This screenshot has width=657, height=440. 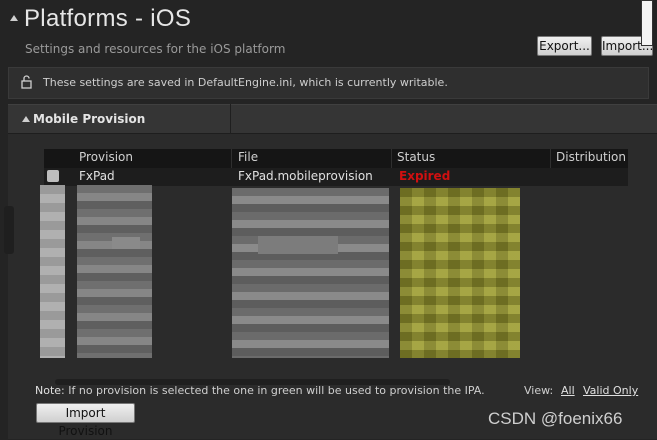 What do you see at coordinates (89, 119) in the screenshot?
I see `section-title: Mobile Provision` at bounding box center [89, 119].